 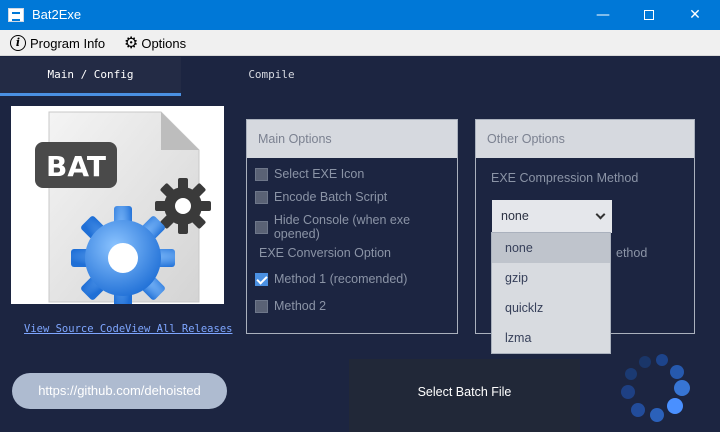 I want to click on menu-program-info-label: Program Info, so click(x=68, y=43).